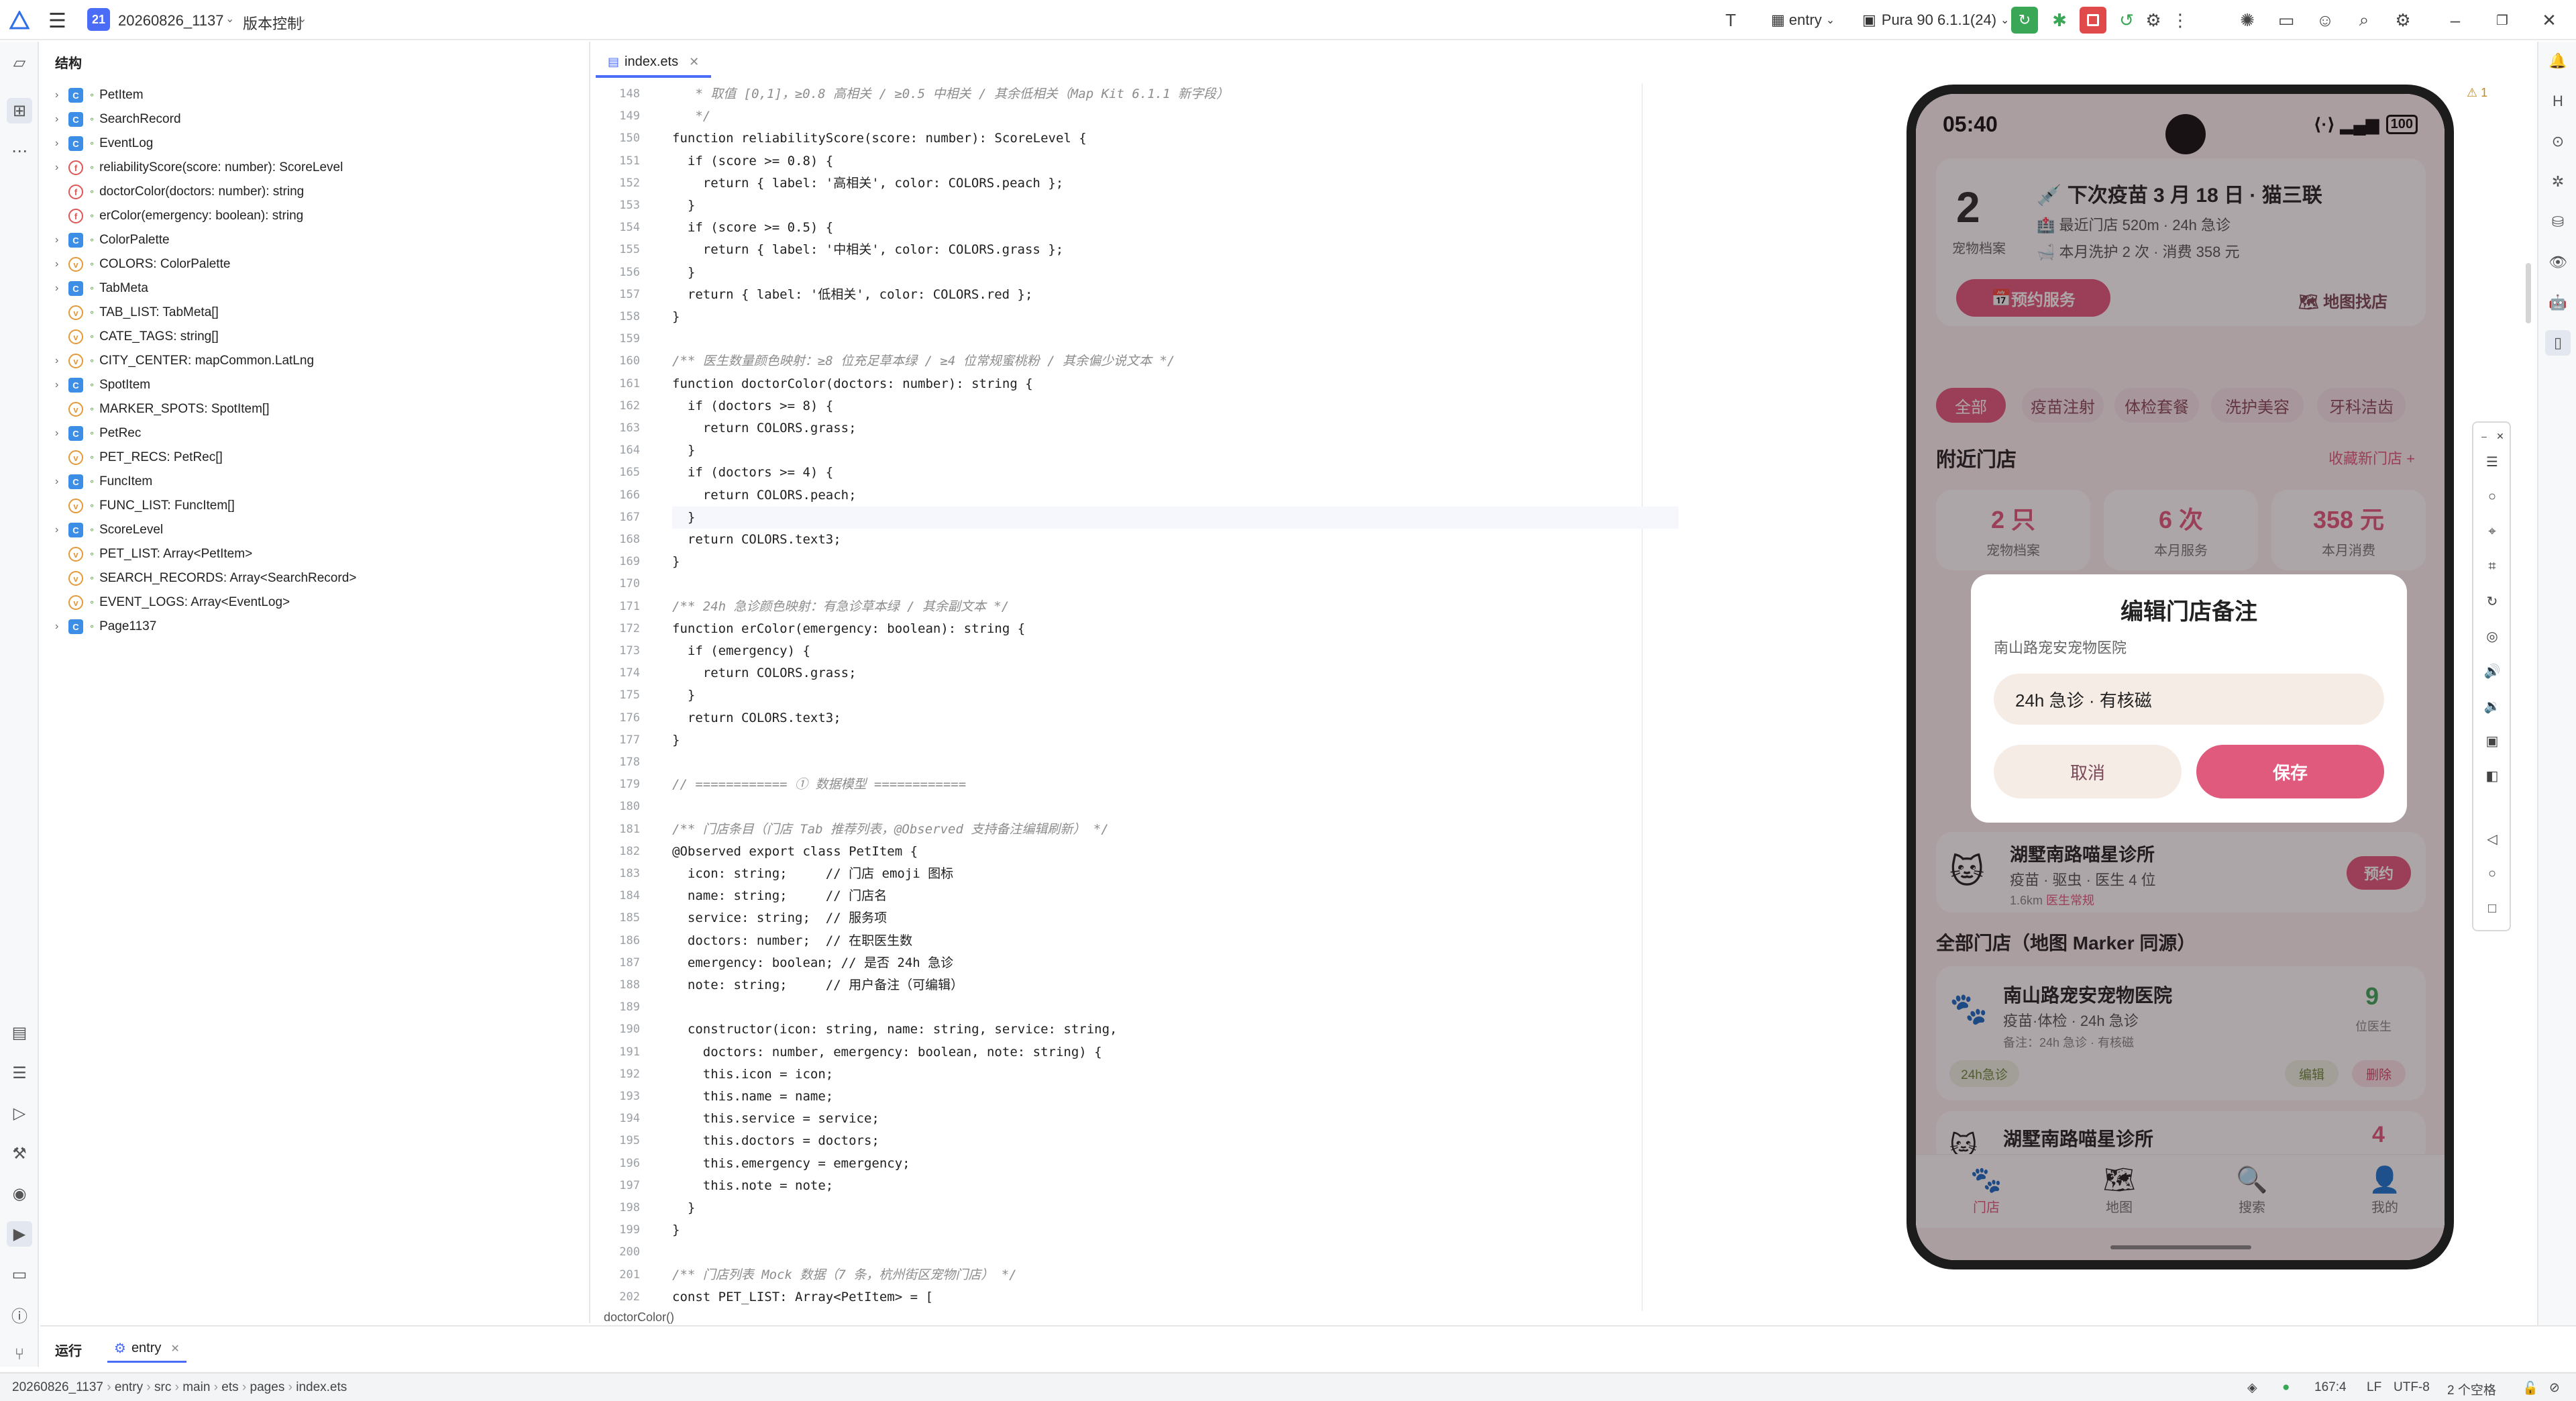  What do you see at coordinates (2492, 838) in the screenshot?
I see `back-icon: ◁` at bounding box center [2492, 838].